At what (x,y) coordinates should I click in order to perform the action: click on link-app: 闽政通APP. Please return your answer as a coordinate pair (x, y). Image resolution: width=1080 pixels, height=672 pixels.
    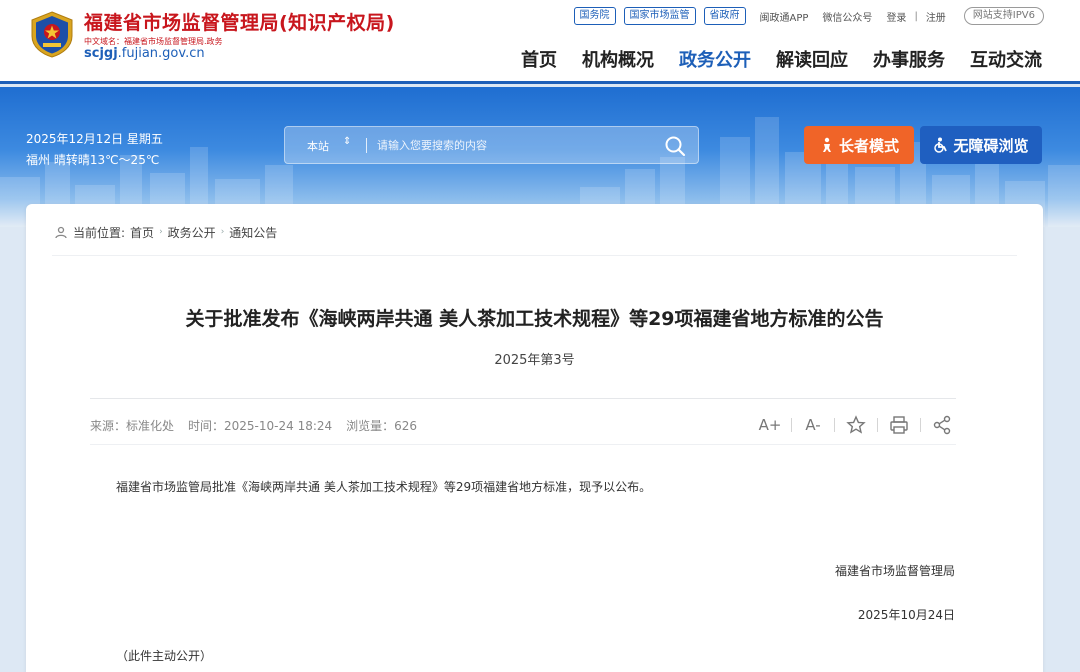
    Looking at the image, I should click on (784, 16).